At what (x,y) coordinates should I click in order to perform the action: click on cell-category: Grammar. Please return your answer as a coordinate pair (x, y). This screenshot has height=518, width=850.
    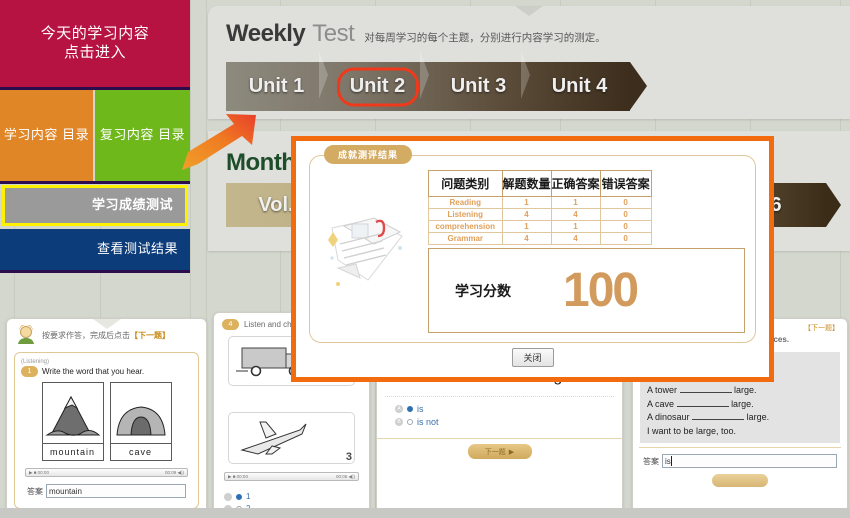
    Looking at the image, I should click on (465, 238).